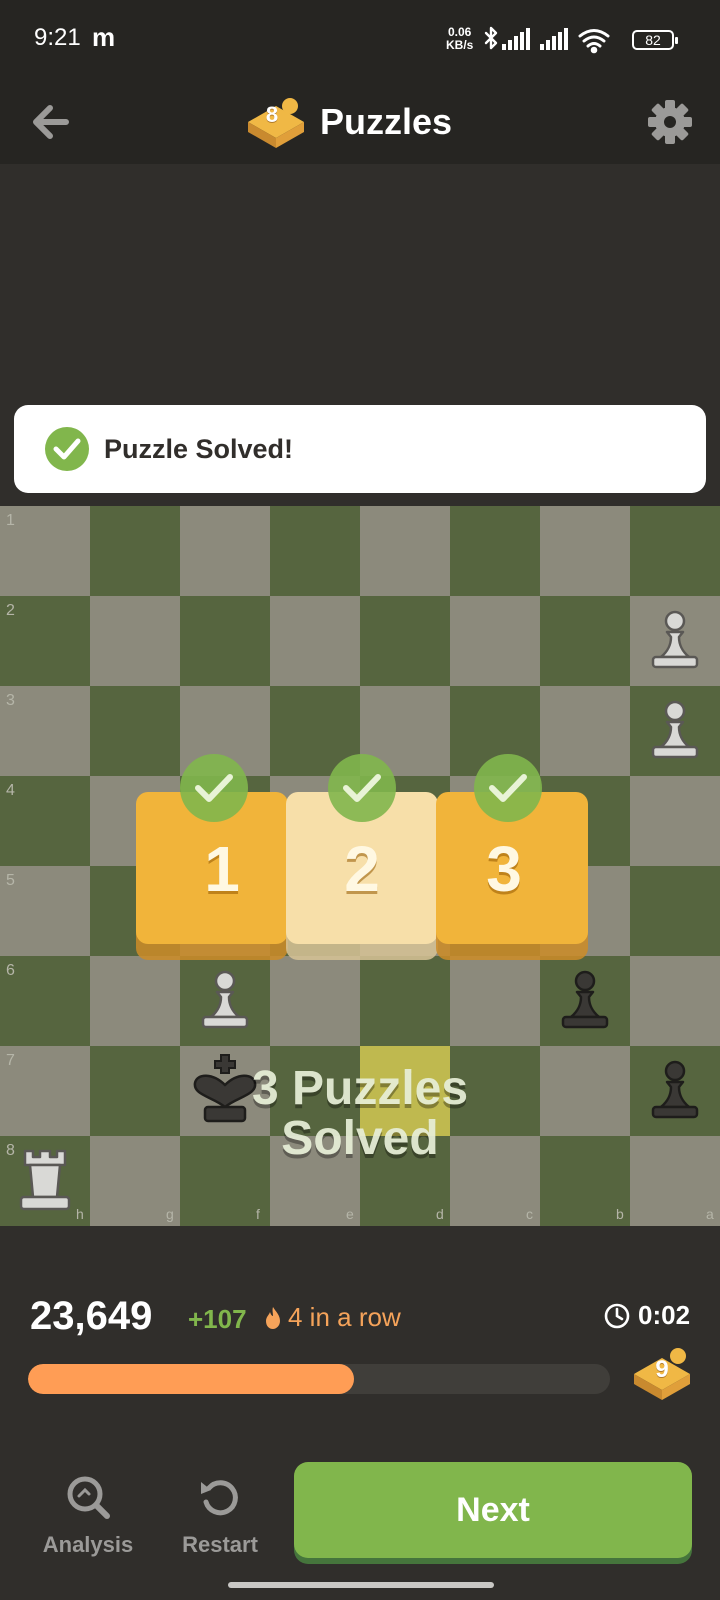 Image resolution: width=720 pixels, height=1600 pixels. What do you see at coordinates (585, 641) in the screenshot?
I see `board-square-b2` at bounding box center [585, 641].